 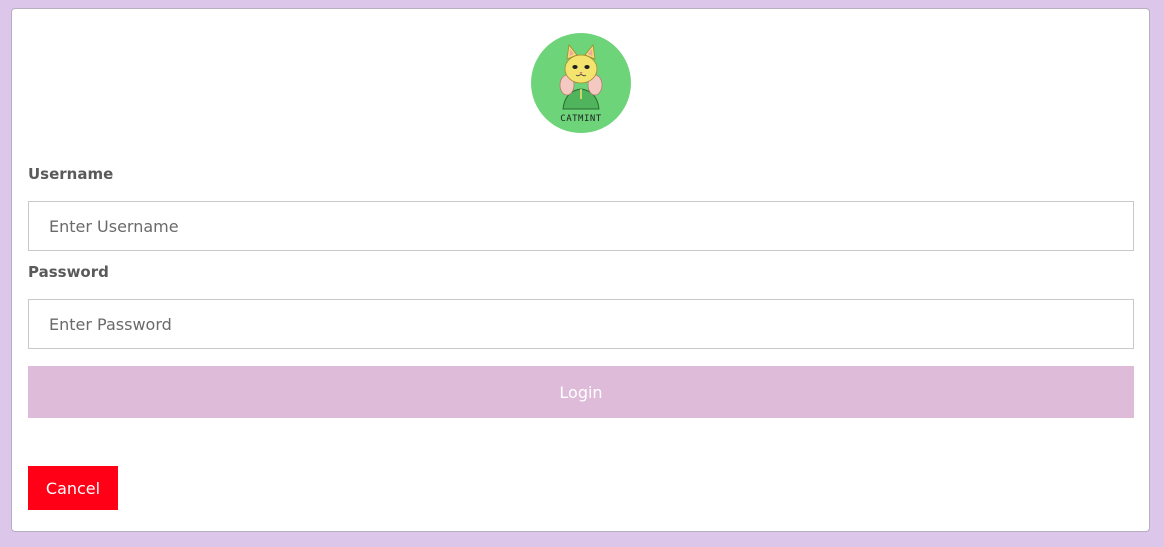 What do you see at coordinates (68, 272) in the screenshot?
I see `password-label: Password` at bounding box center [68, 272].